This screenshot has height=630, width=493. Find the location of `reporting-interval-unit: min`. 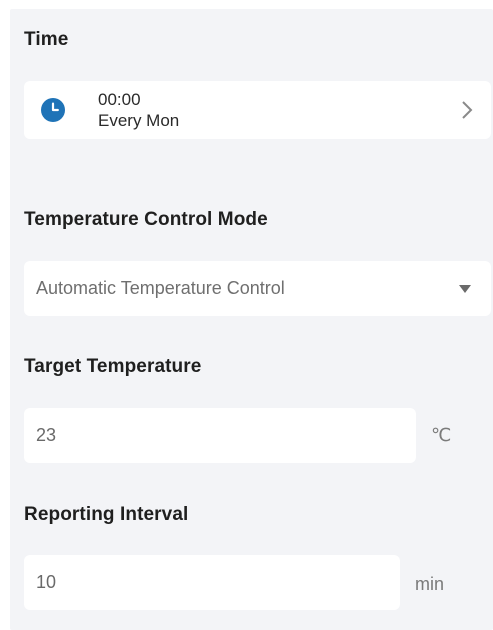

reporting-interval-unit: min is located at coordinates (430, 584).